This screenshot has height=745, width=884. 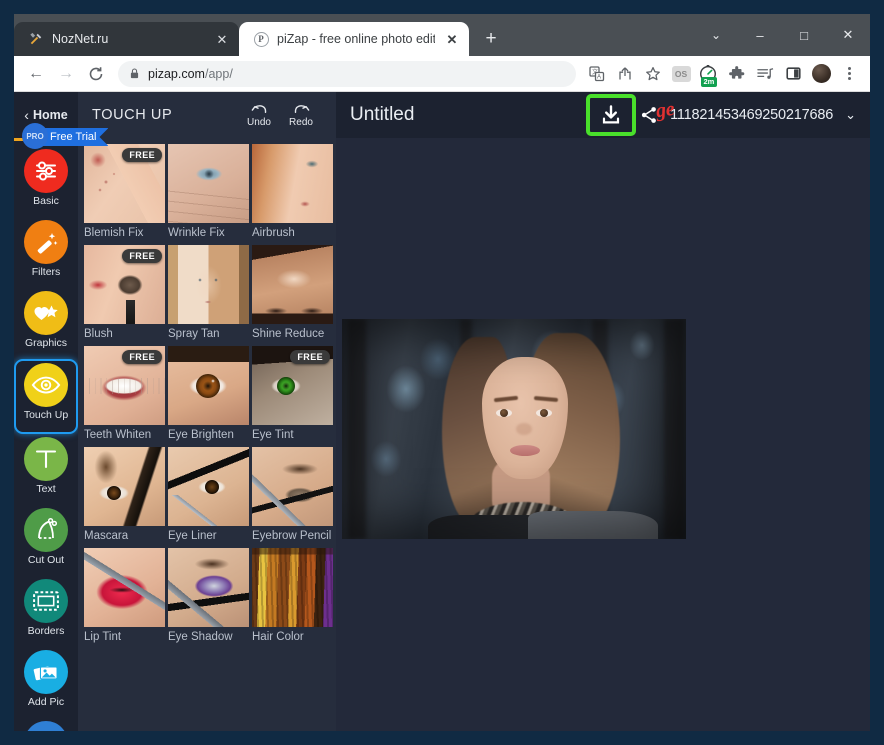 I want to click on tools-icon, so click(x=36, y=39).